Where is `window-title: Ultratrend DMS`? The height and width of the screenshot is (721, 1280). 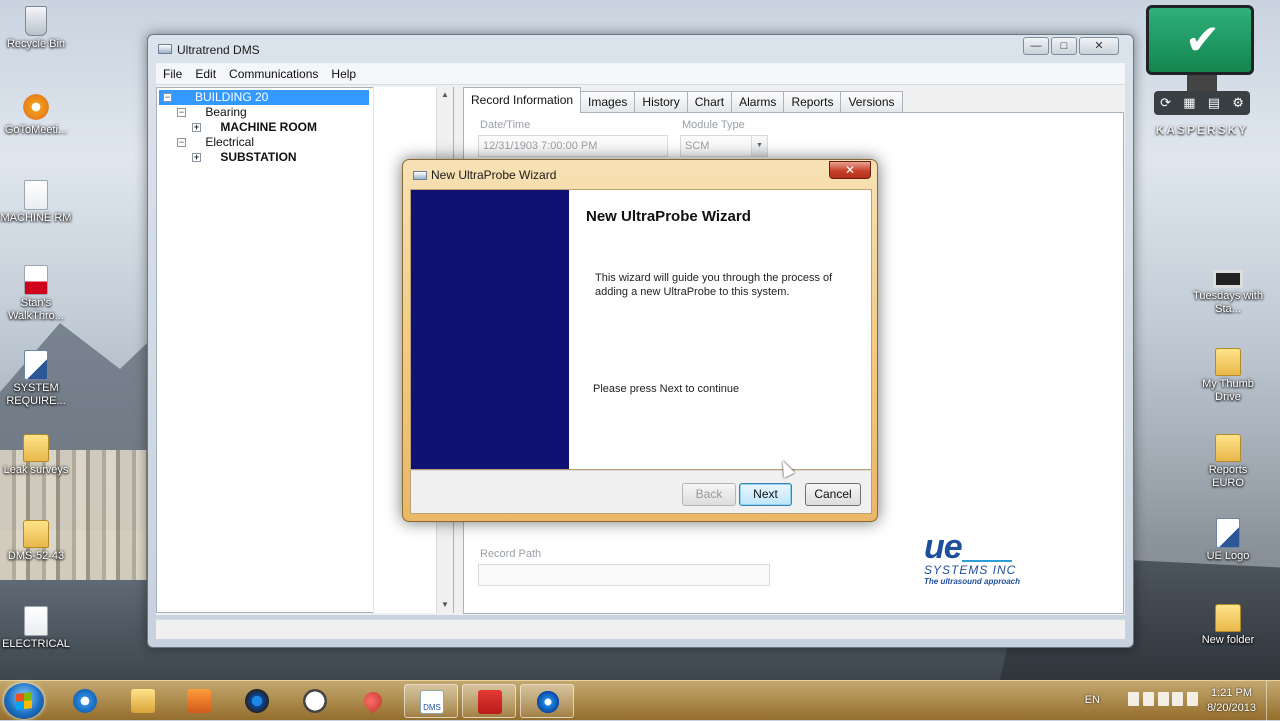
window-title: Ultratrend DMS is located at coordinates (218, 50).